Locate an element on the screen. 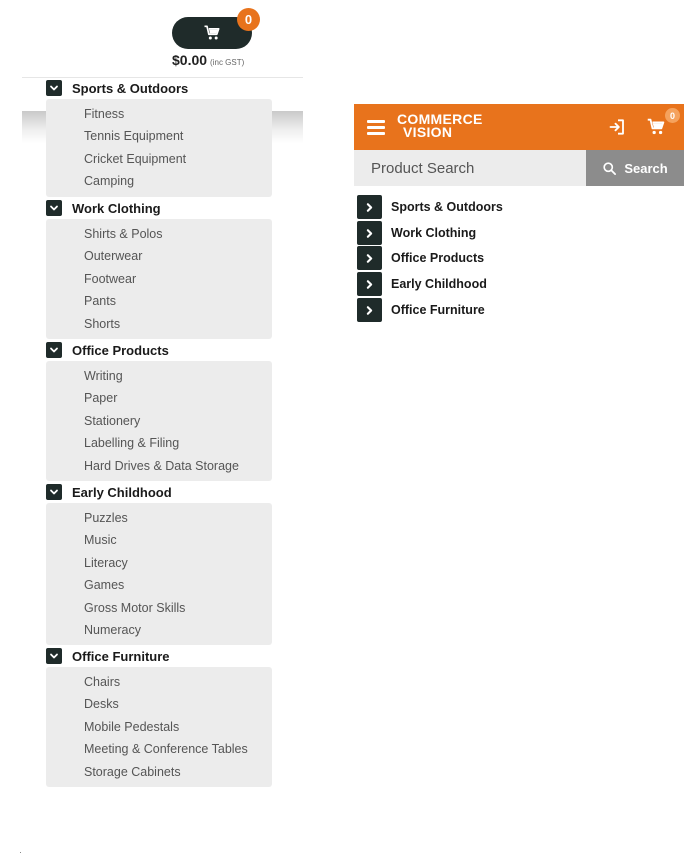 The width and height of the screenshot is (684, 861). mobile-category-label: Early Childhood is located at coordinates (439, 284).